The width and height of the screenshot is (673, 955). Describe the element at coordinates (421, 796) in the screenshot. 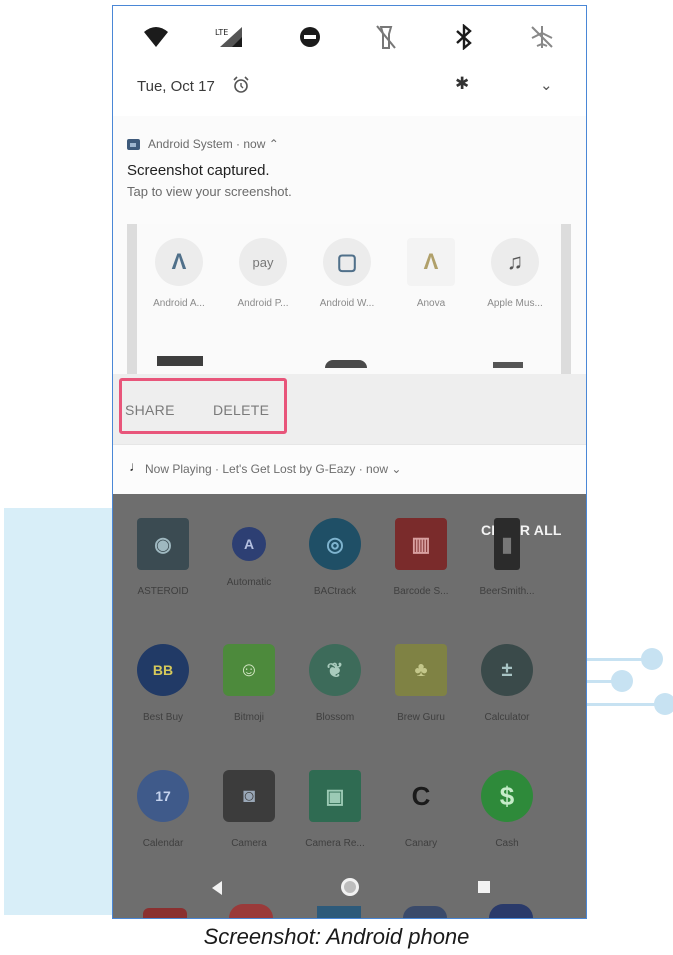

I see `canary-icon: C` at that location.